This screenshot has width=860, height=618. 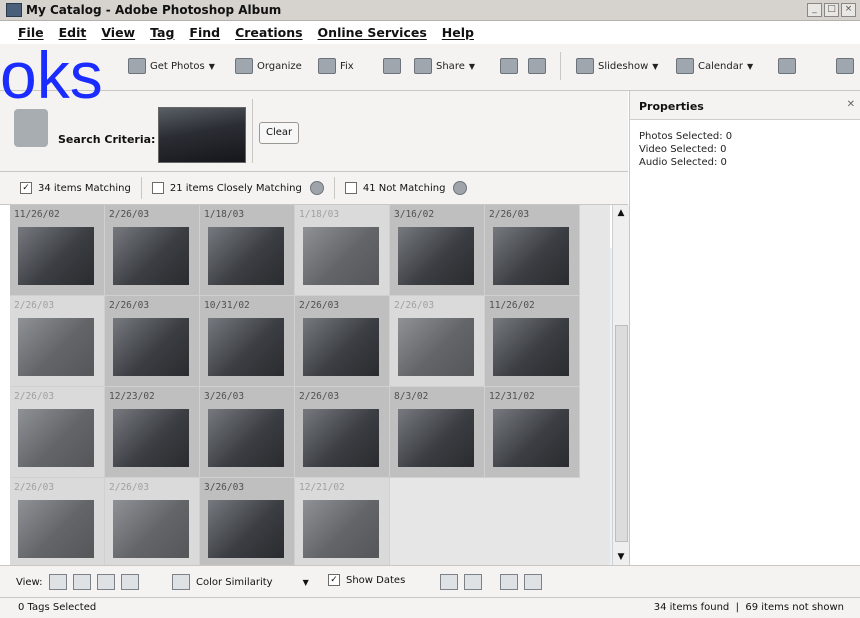 I want to click on view-tools, so click(x=494, y=582).